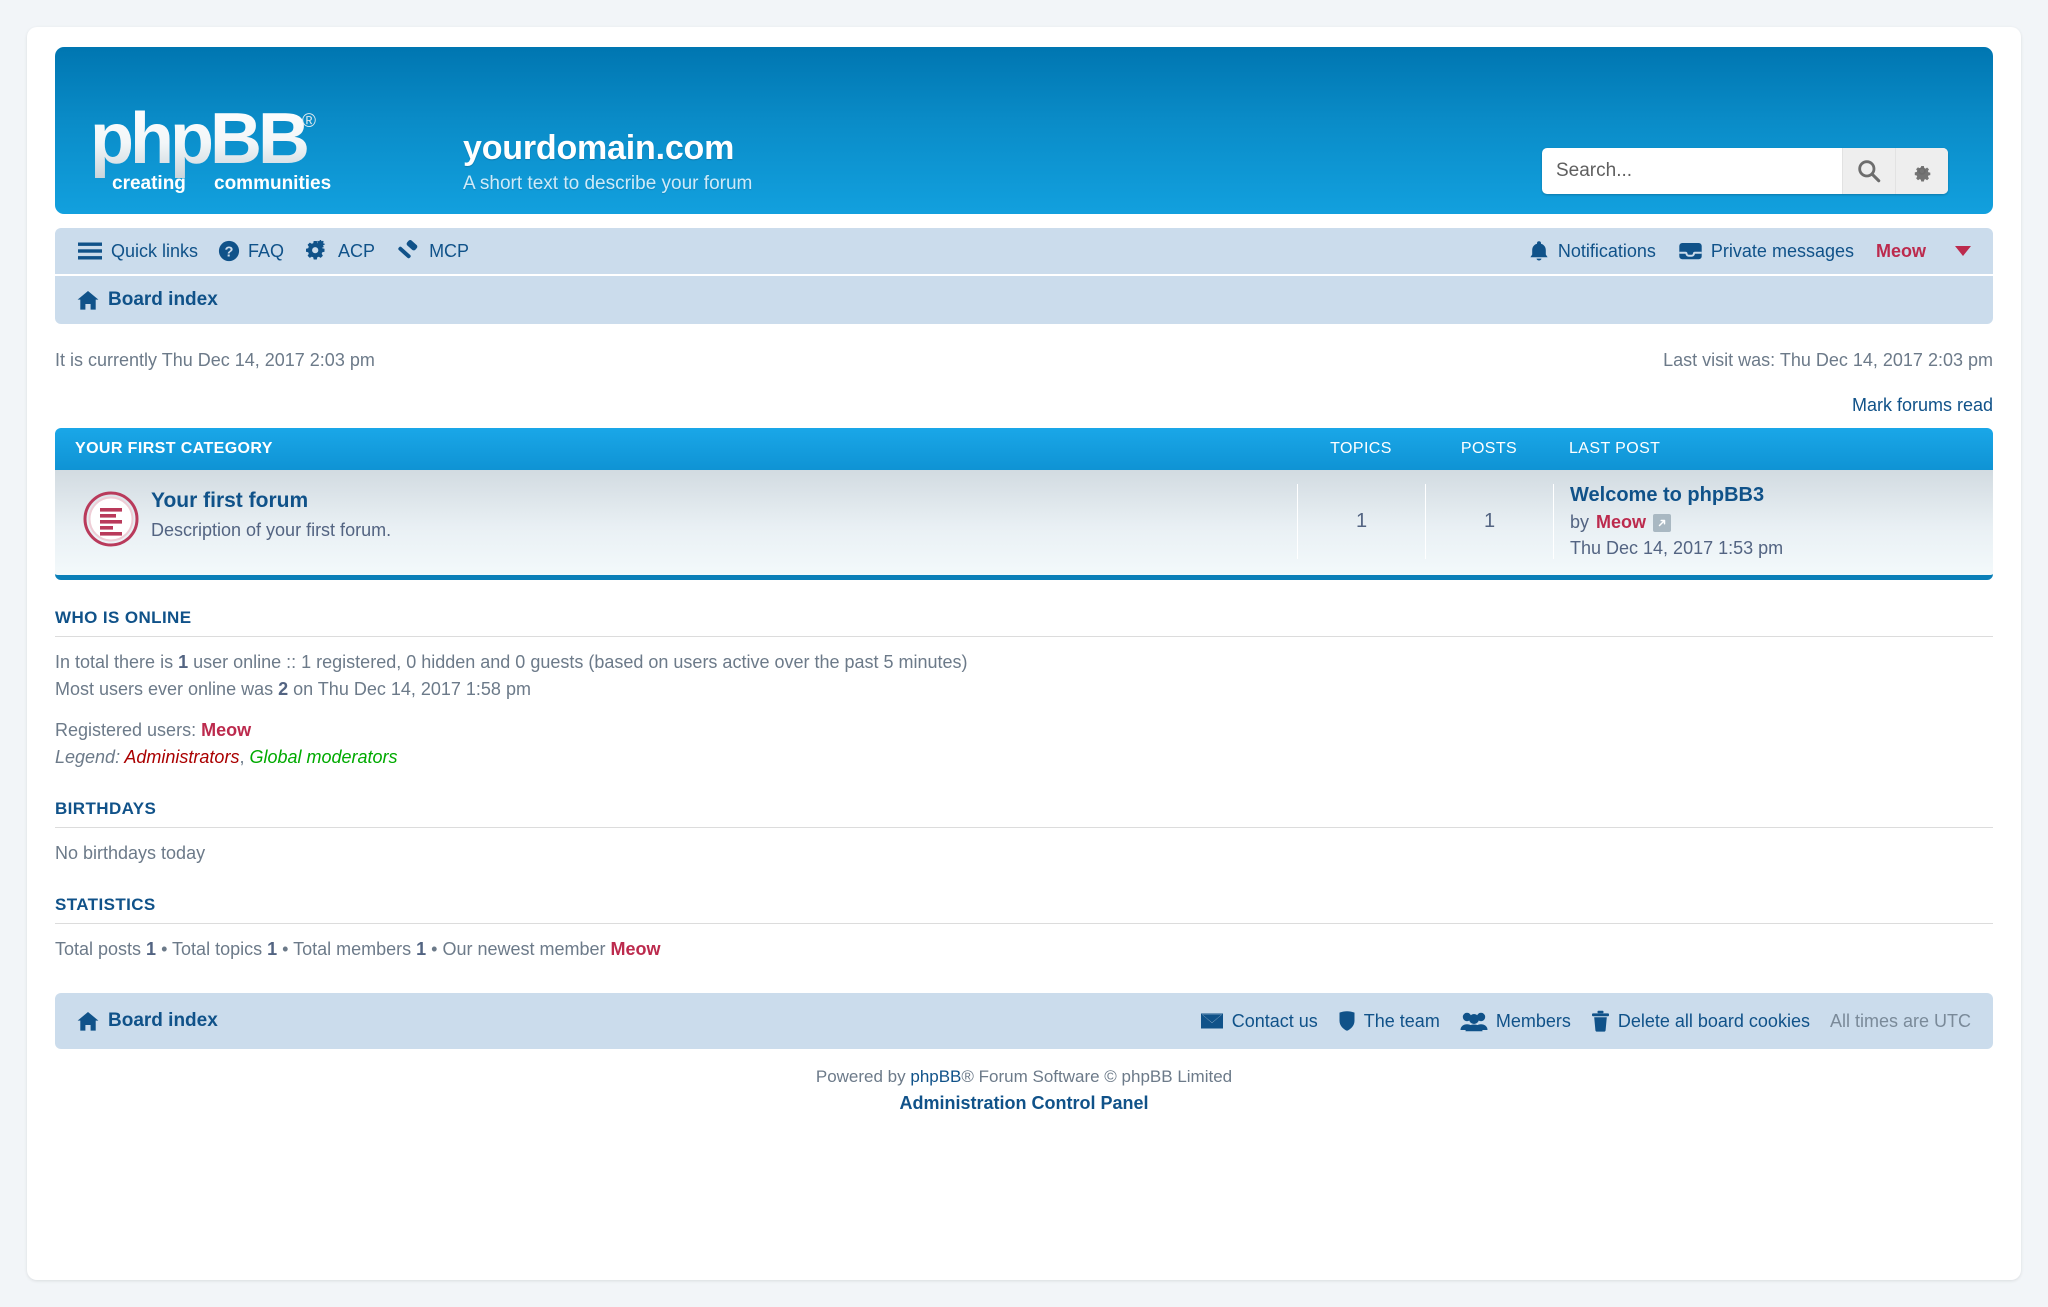  I want to click on legend-administrators: Administrators, so click(181, 757).